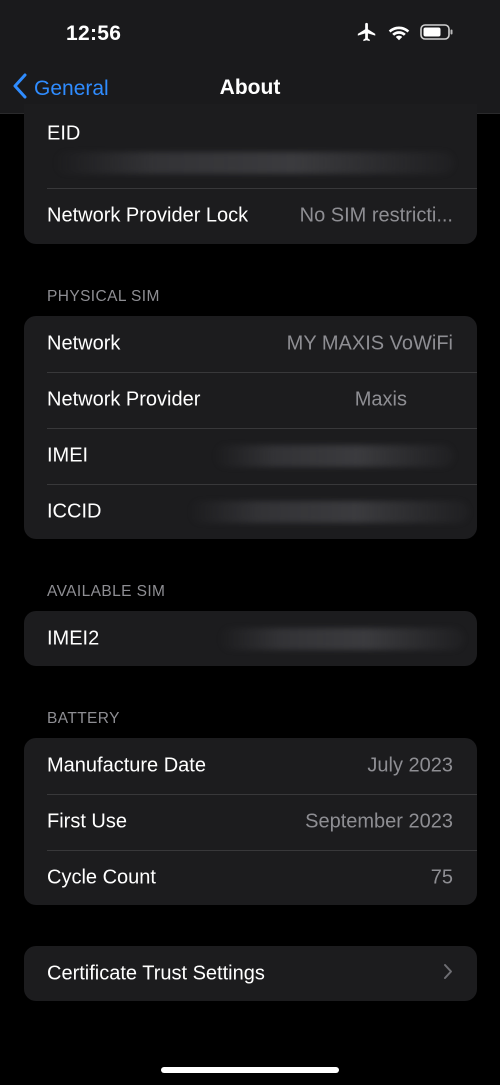  I want to click on iccid-row: ICCID, so click(250, 511).